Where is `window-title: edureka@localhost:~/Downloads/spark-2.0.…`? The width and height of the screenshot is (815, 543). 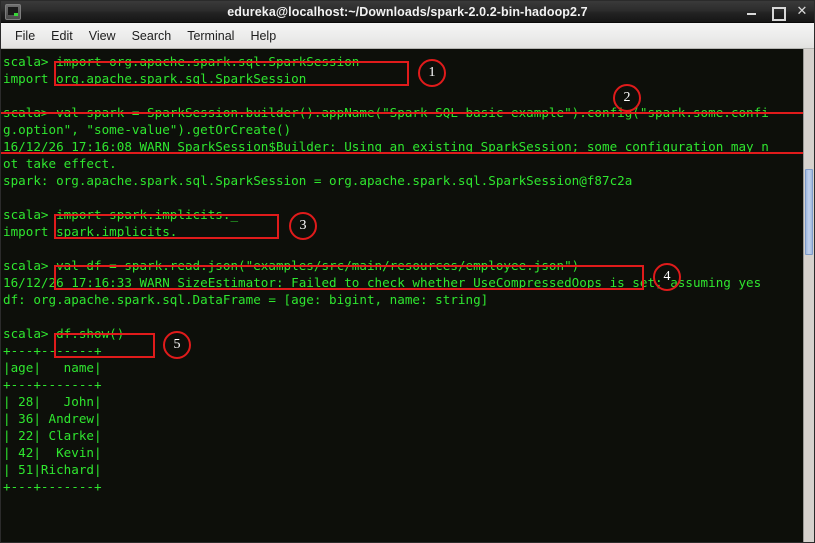 window-title: edureka@localhost:~/Downloads/spark-2.0.… is located at coordinates (407, 11).